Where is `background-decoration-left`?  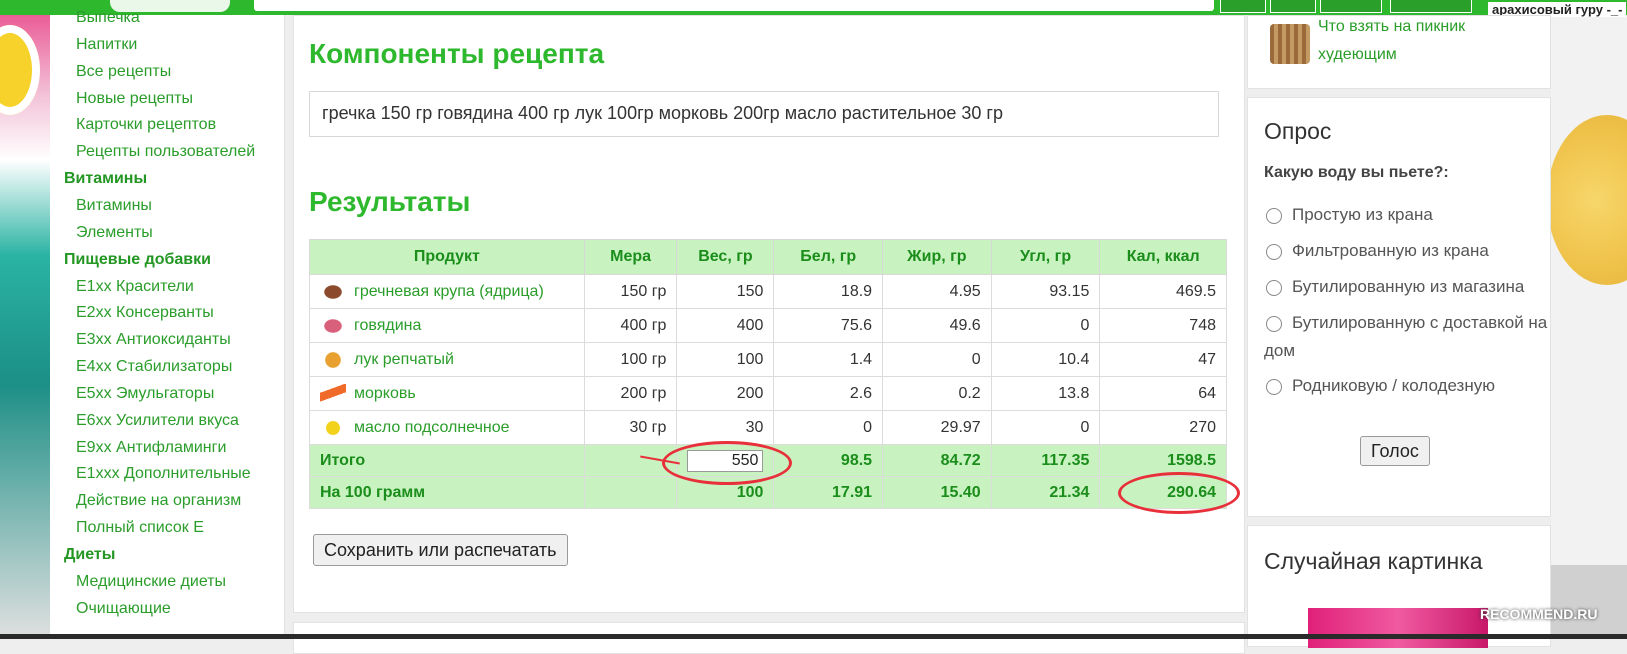 background-decoration-left is located at coordinates (25, 319).